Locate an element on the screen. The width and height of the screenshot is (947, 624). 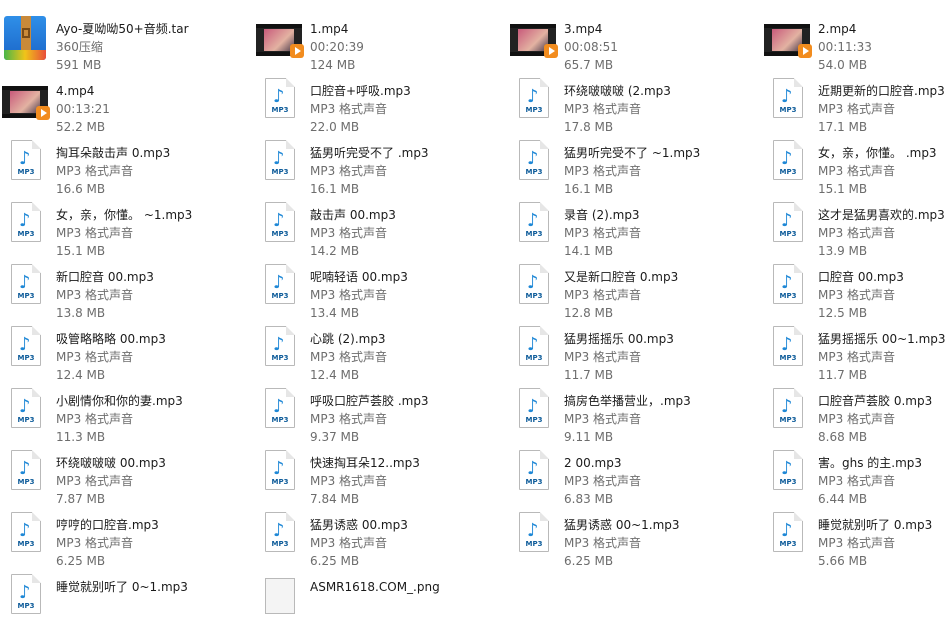
file-name: 2 00.mp3 is located at coordinates (593, 463).